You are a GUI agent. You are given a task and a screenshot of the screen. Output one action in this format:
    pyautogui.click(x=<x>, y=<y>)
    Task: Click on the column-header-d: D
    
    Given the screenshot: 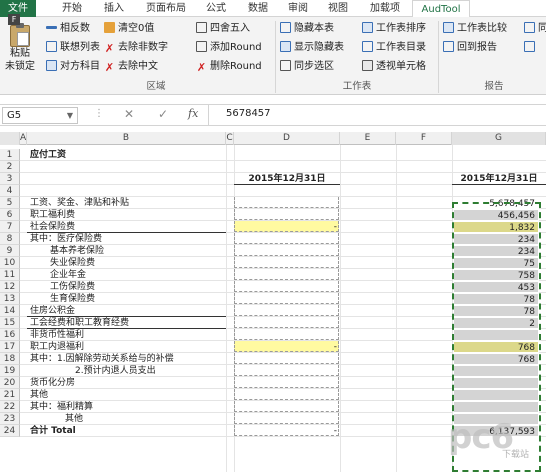 What is the action you would take?
    pyautogui.click(x=287, y=138)
    